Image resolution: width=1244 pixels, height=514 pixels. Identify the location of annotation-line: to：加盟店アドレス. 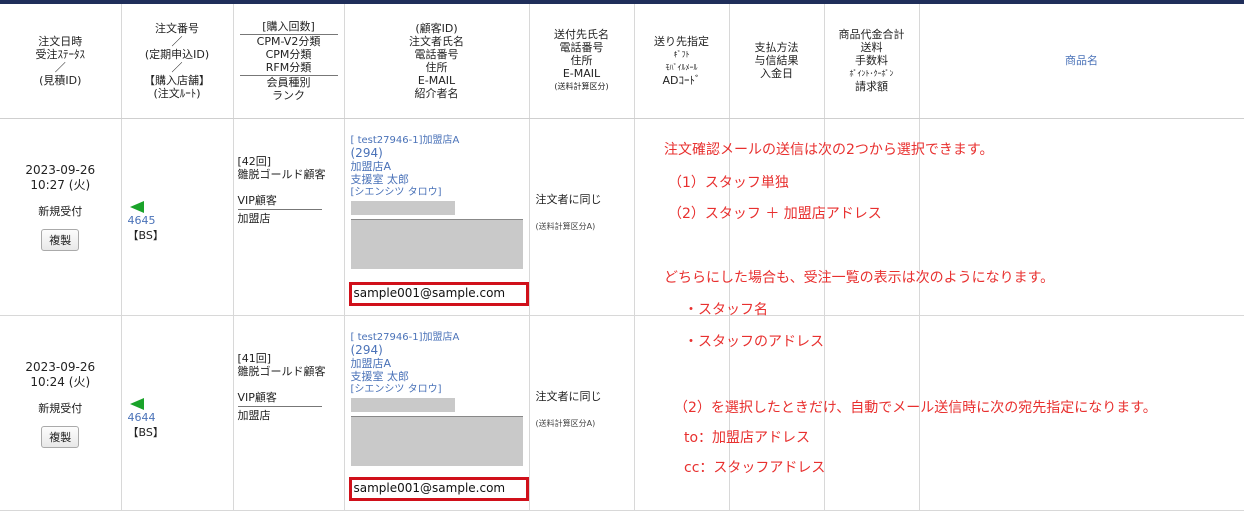
(747, 438).